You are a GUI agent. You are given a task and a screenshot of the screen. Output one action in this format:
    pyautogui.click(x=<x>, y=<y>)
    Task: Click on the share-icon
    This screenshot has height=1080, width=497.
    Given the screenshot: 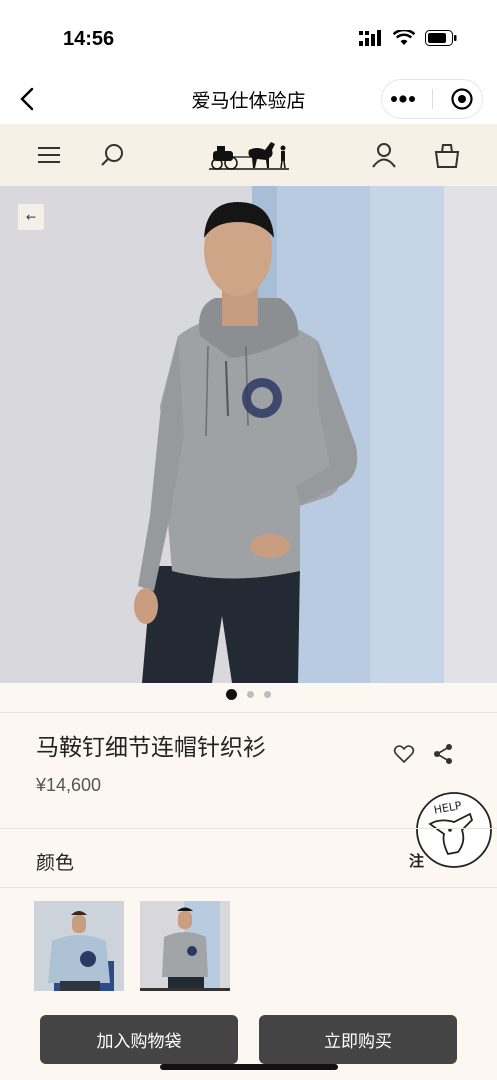 What is the action you would take?
    pyautogui.click(x=443, y=754)
    